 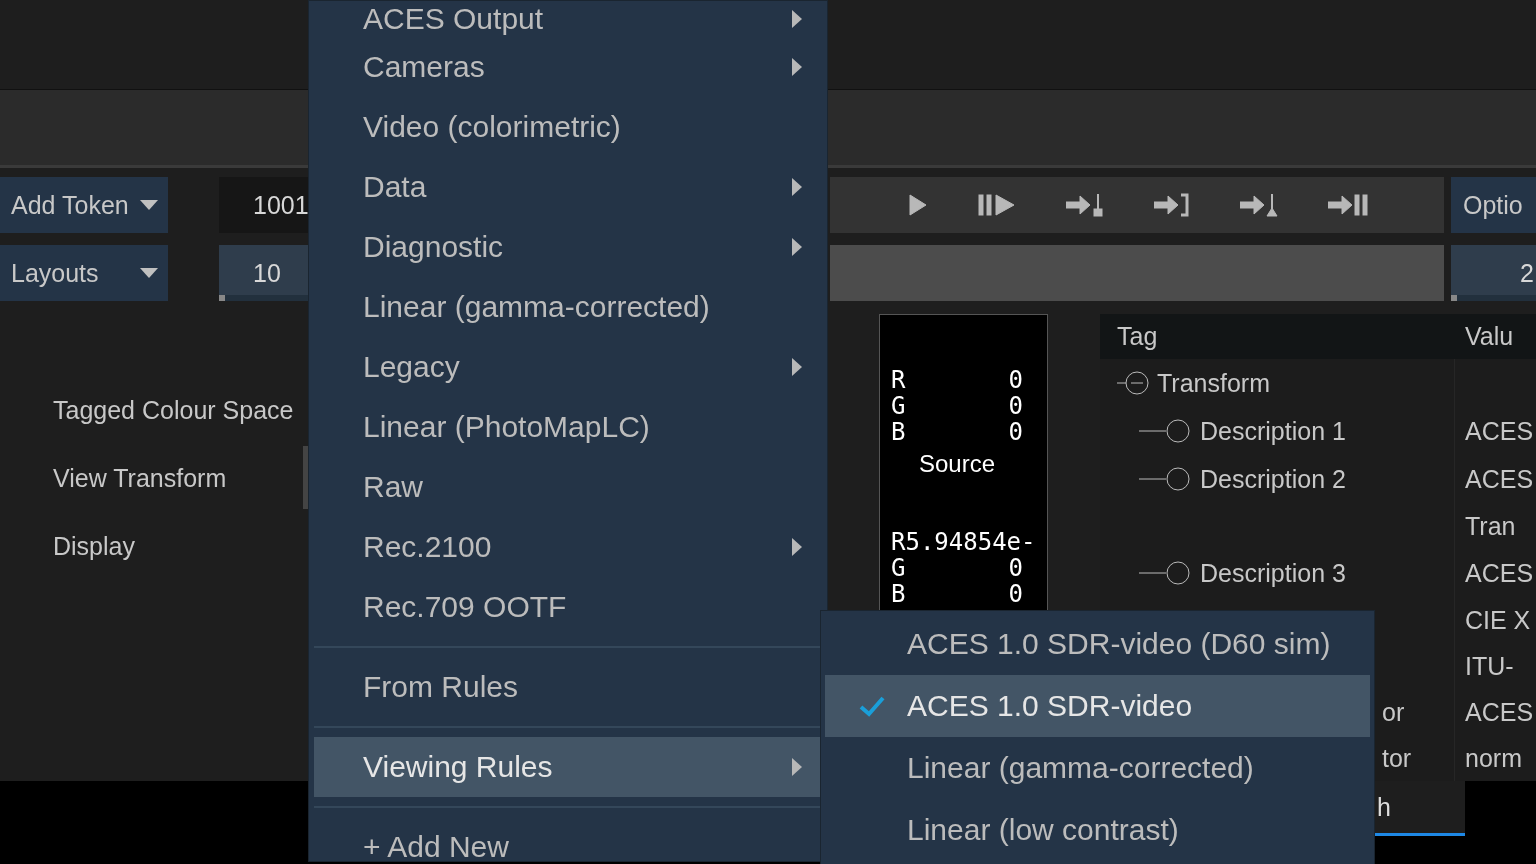 What do you see at coordinates (1137, 336) in the screenshot?
I see `column-header: Tag` at bounding box center [1137, 336].